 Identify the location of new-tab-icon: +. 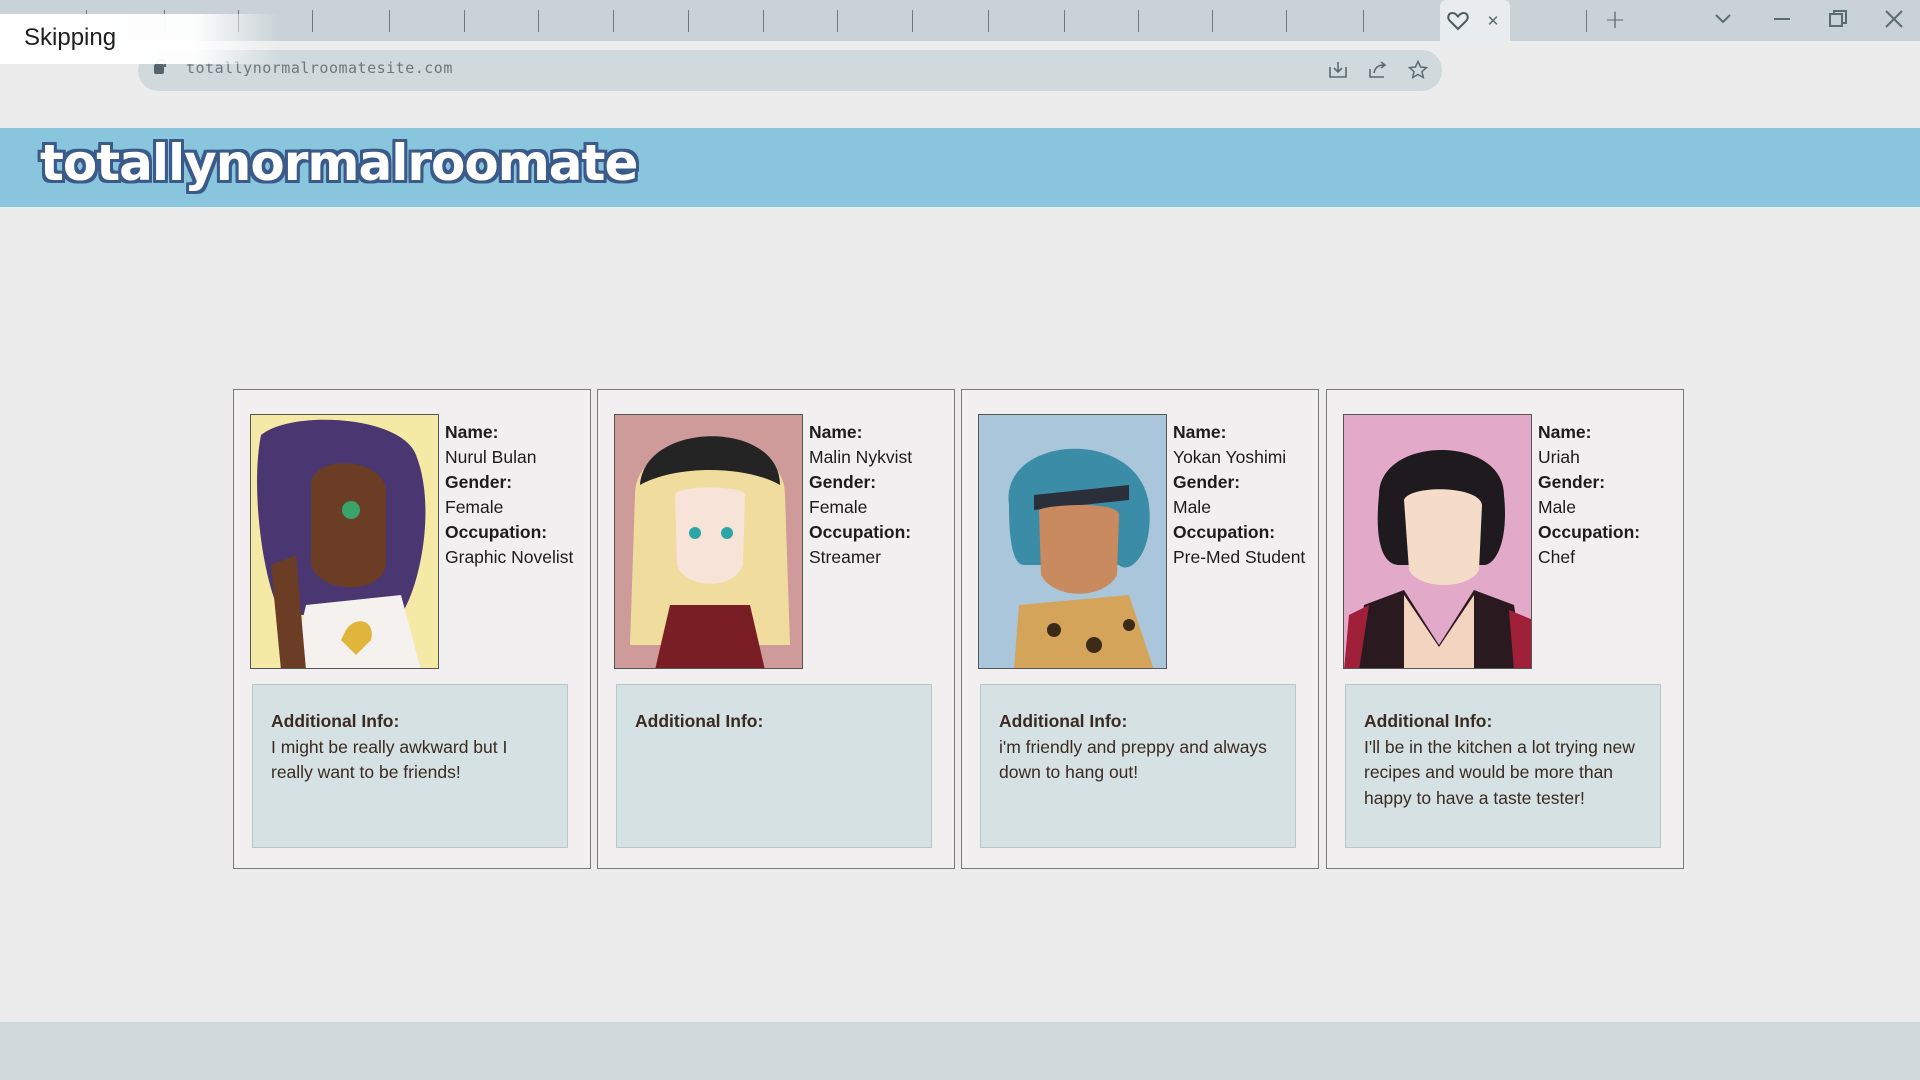
(1615, 20).